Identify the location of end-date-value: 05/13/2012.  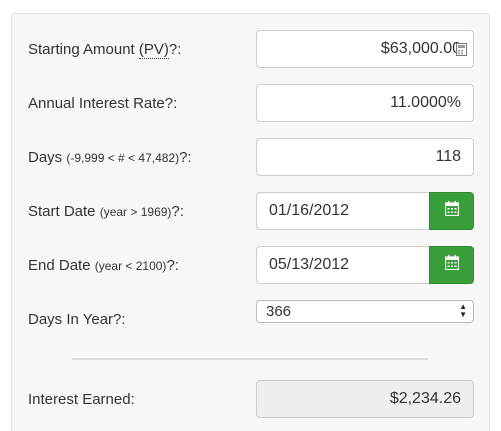
(309, 264).